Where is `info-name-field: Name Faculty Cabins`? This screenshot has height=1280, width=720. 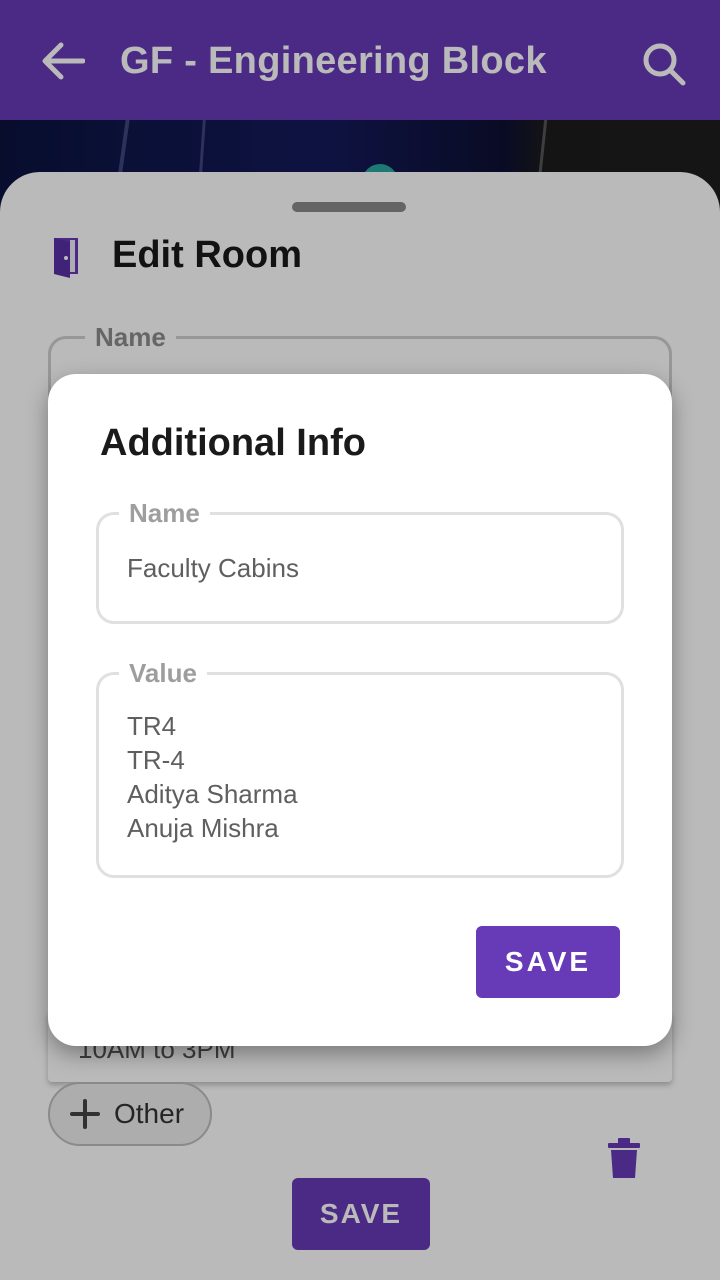
info-name-field: Name Faculty Cabins is located at coordinates (360, 561).